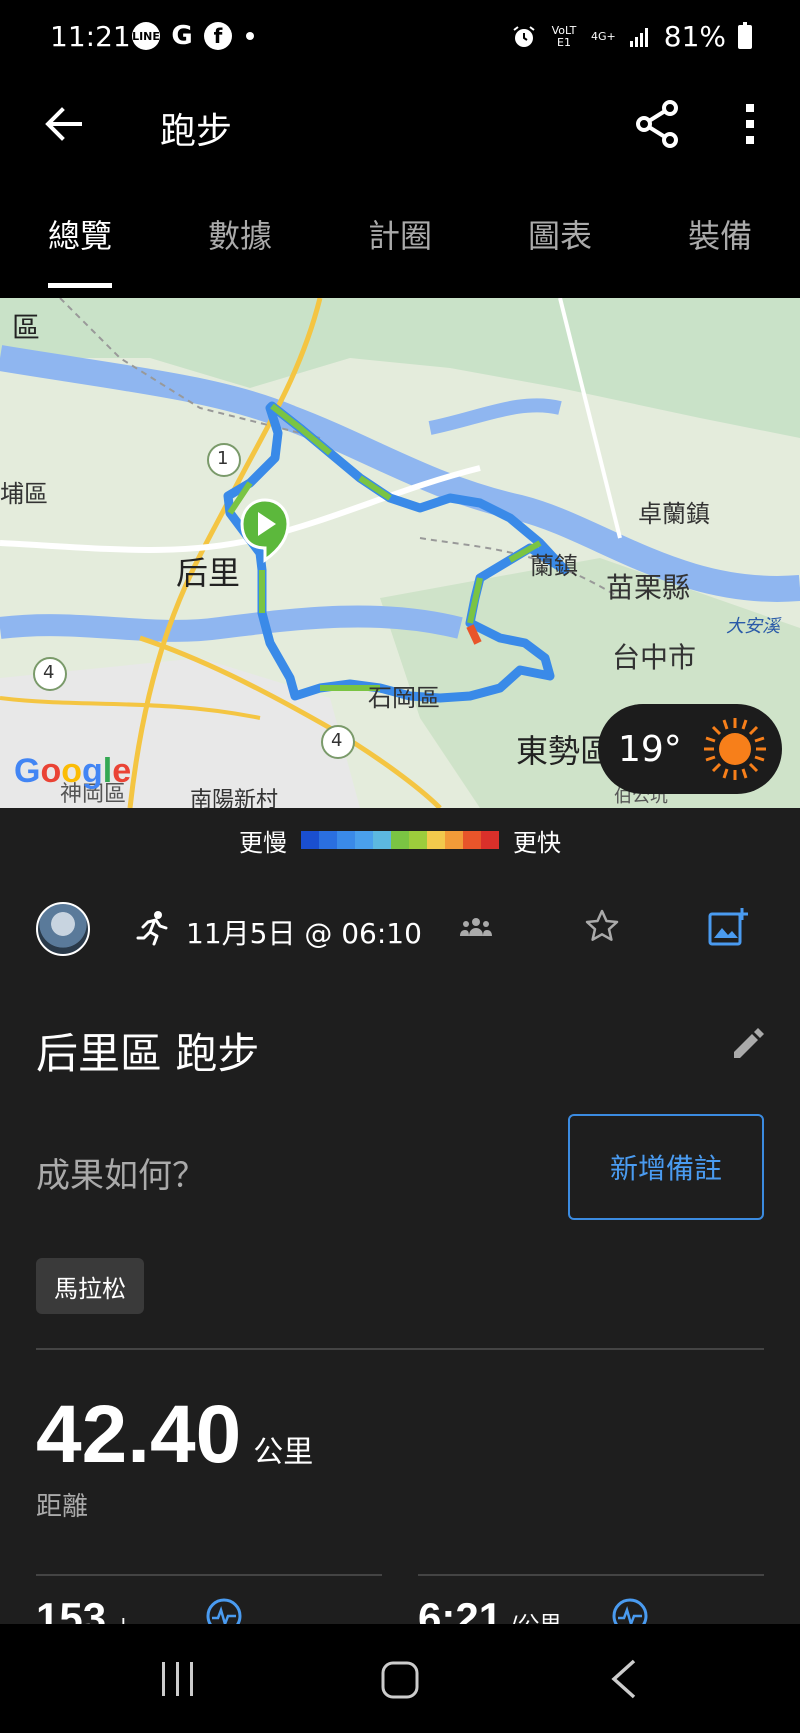 The height and width of the screenshot is (1733, 800). I want to click on running-icon, so click(152, 928).